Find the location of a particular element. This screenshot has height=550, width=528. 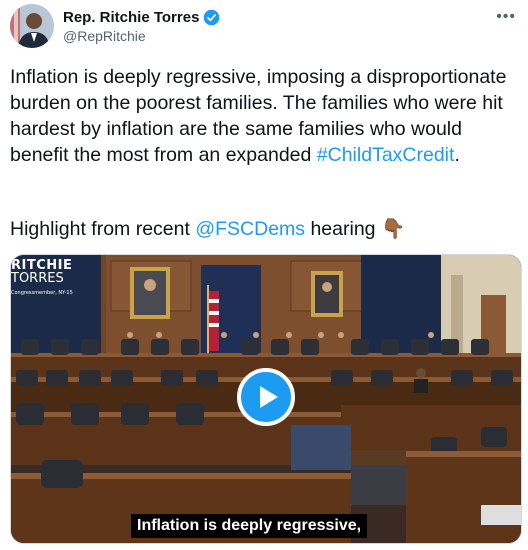

author-name: Rep. Ritchie Torres is located at coordinates (131, 17).